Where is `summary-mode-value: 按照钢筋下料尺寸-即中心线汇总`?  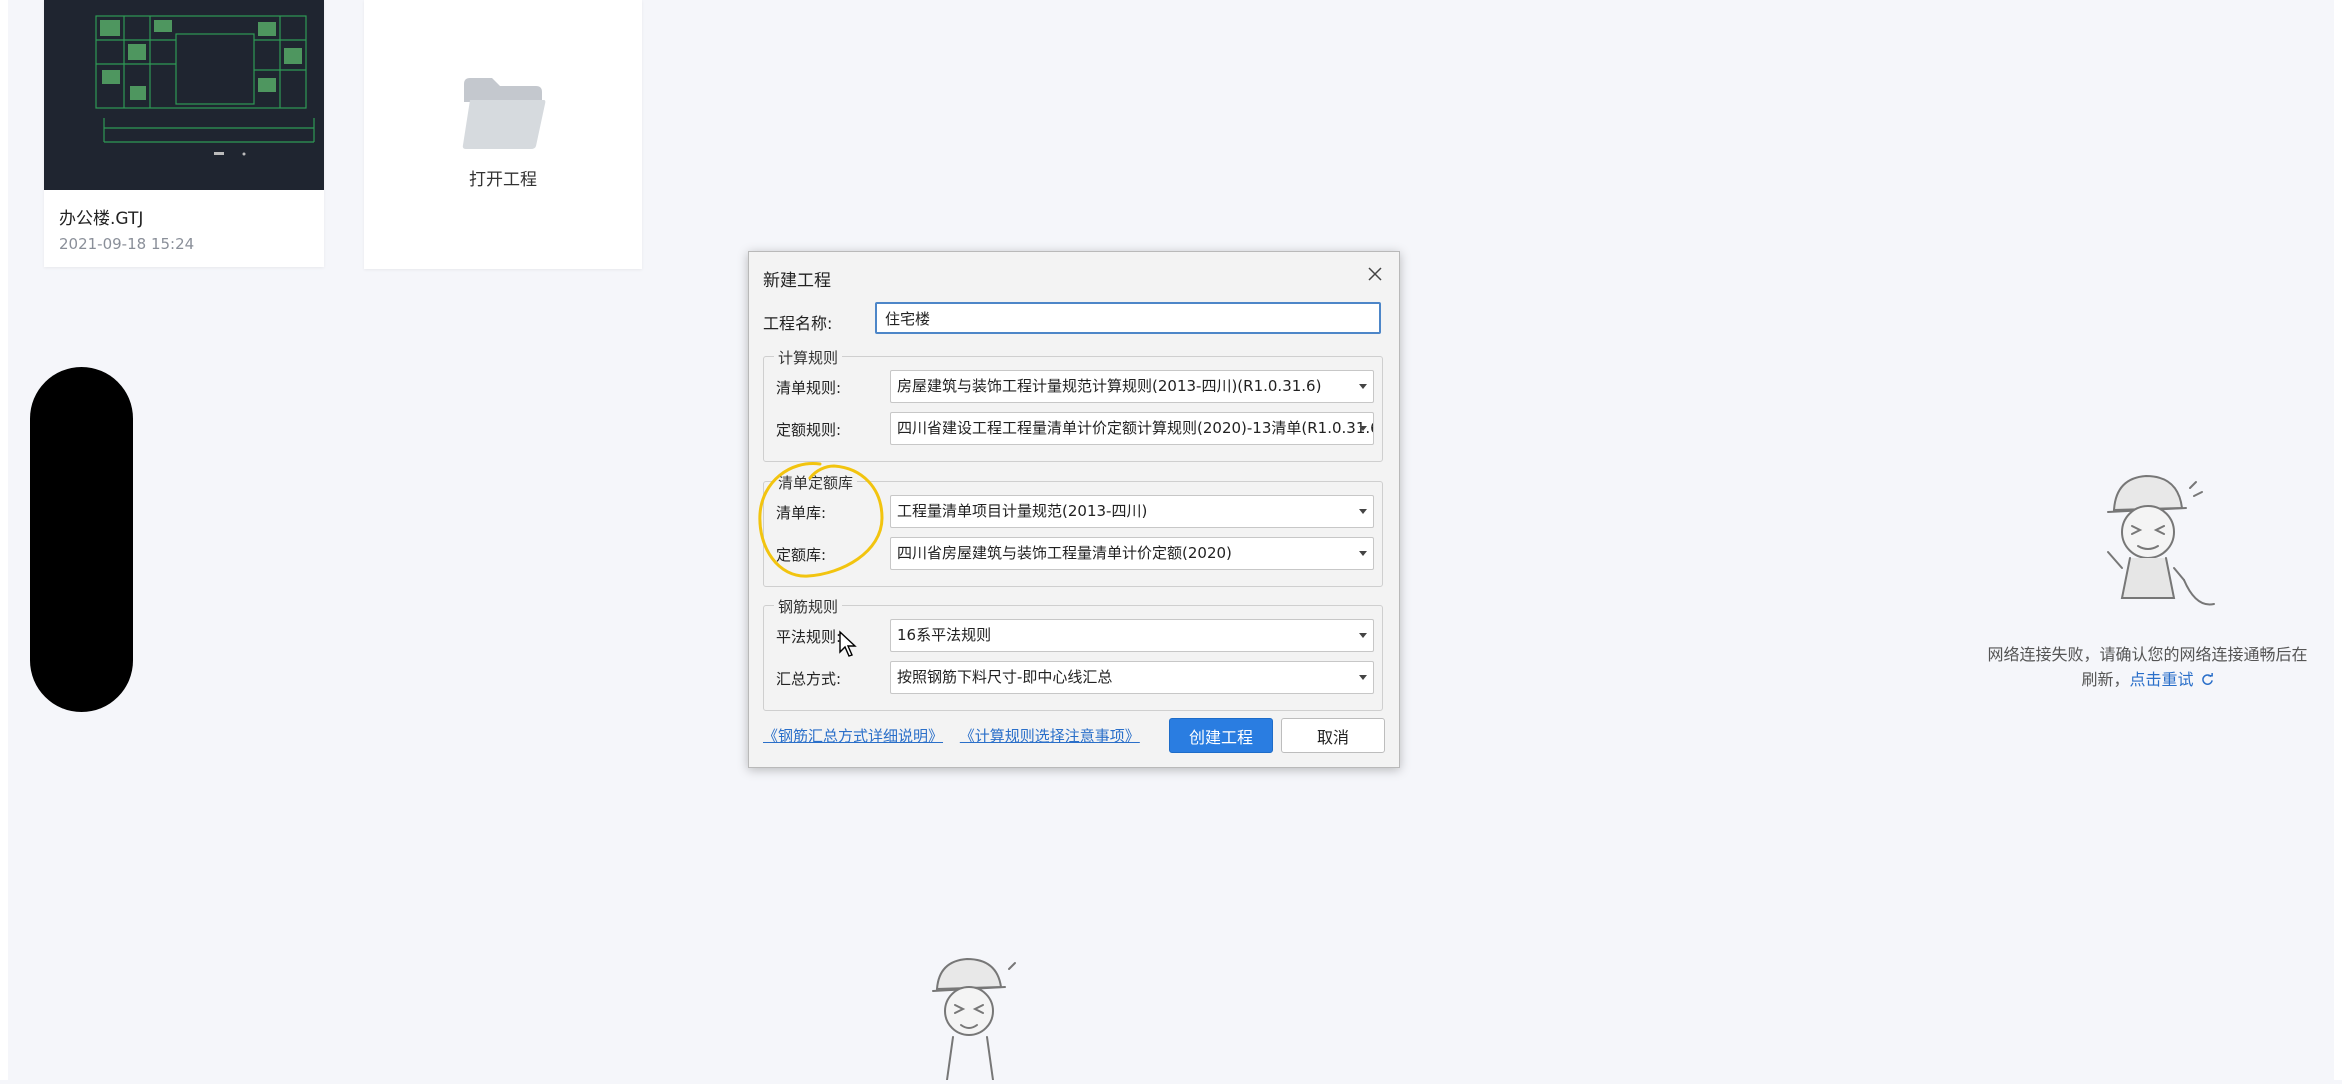
summary-mode-value: 按照钢筋下料尺寸-即中心线汇总 is located at coordinates (1005, 677).